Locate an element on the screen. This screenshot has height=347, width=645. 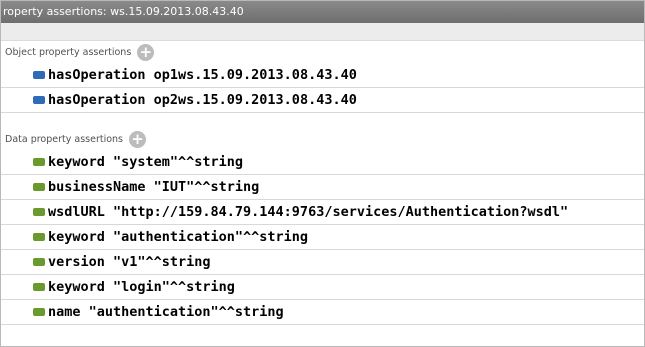
assertion-value: "IUT"^^string is located at coordinates (206, 187).